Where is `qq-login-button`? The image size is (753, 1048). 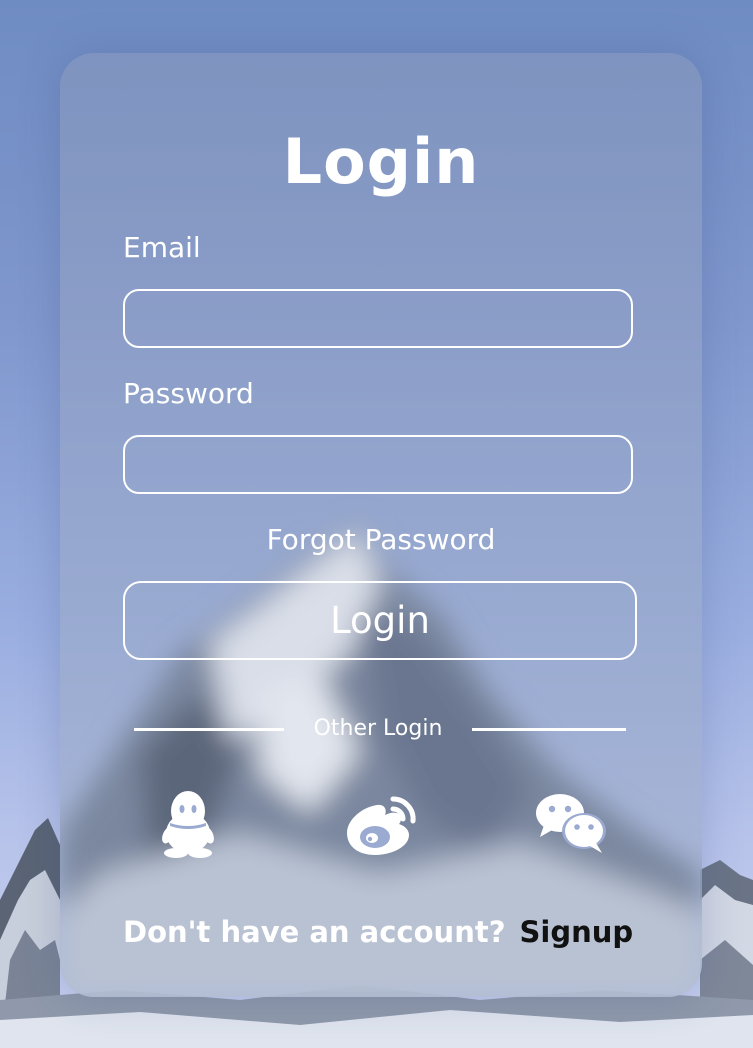 qq-login-button is located at coordinates (188, 824).